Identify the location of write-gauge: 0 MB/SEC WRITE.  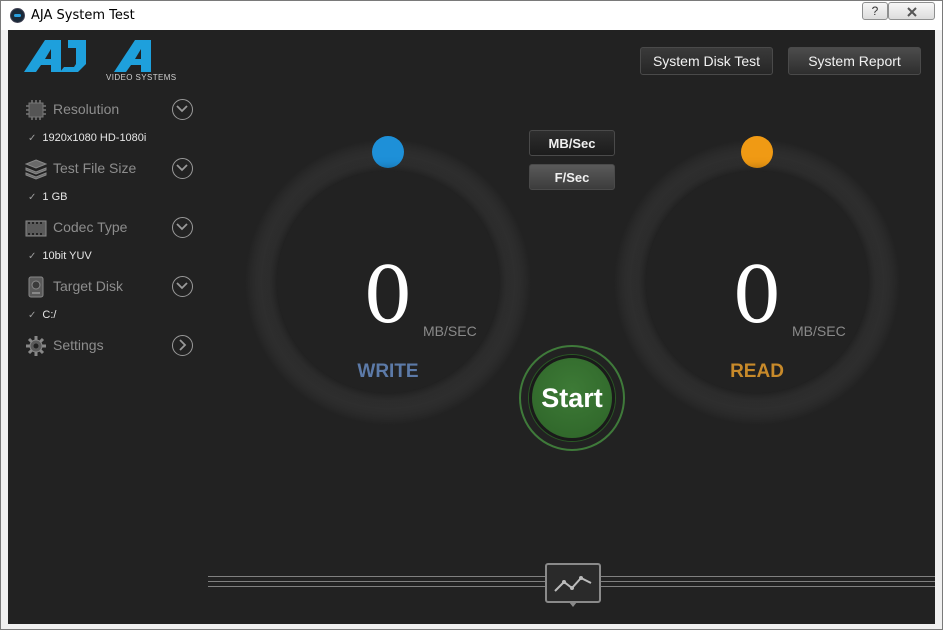
(388, 280).